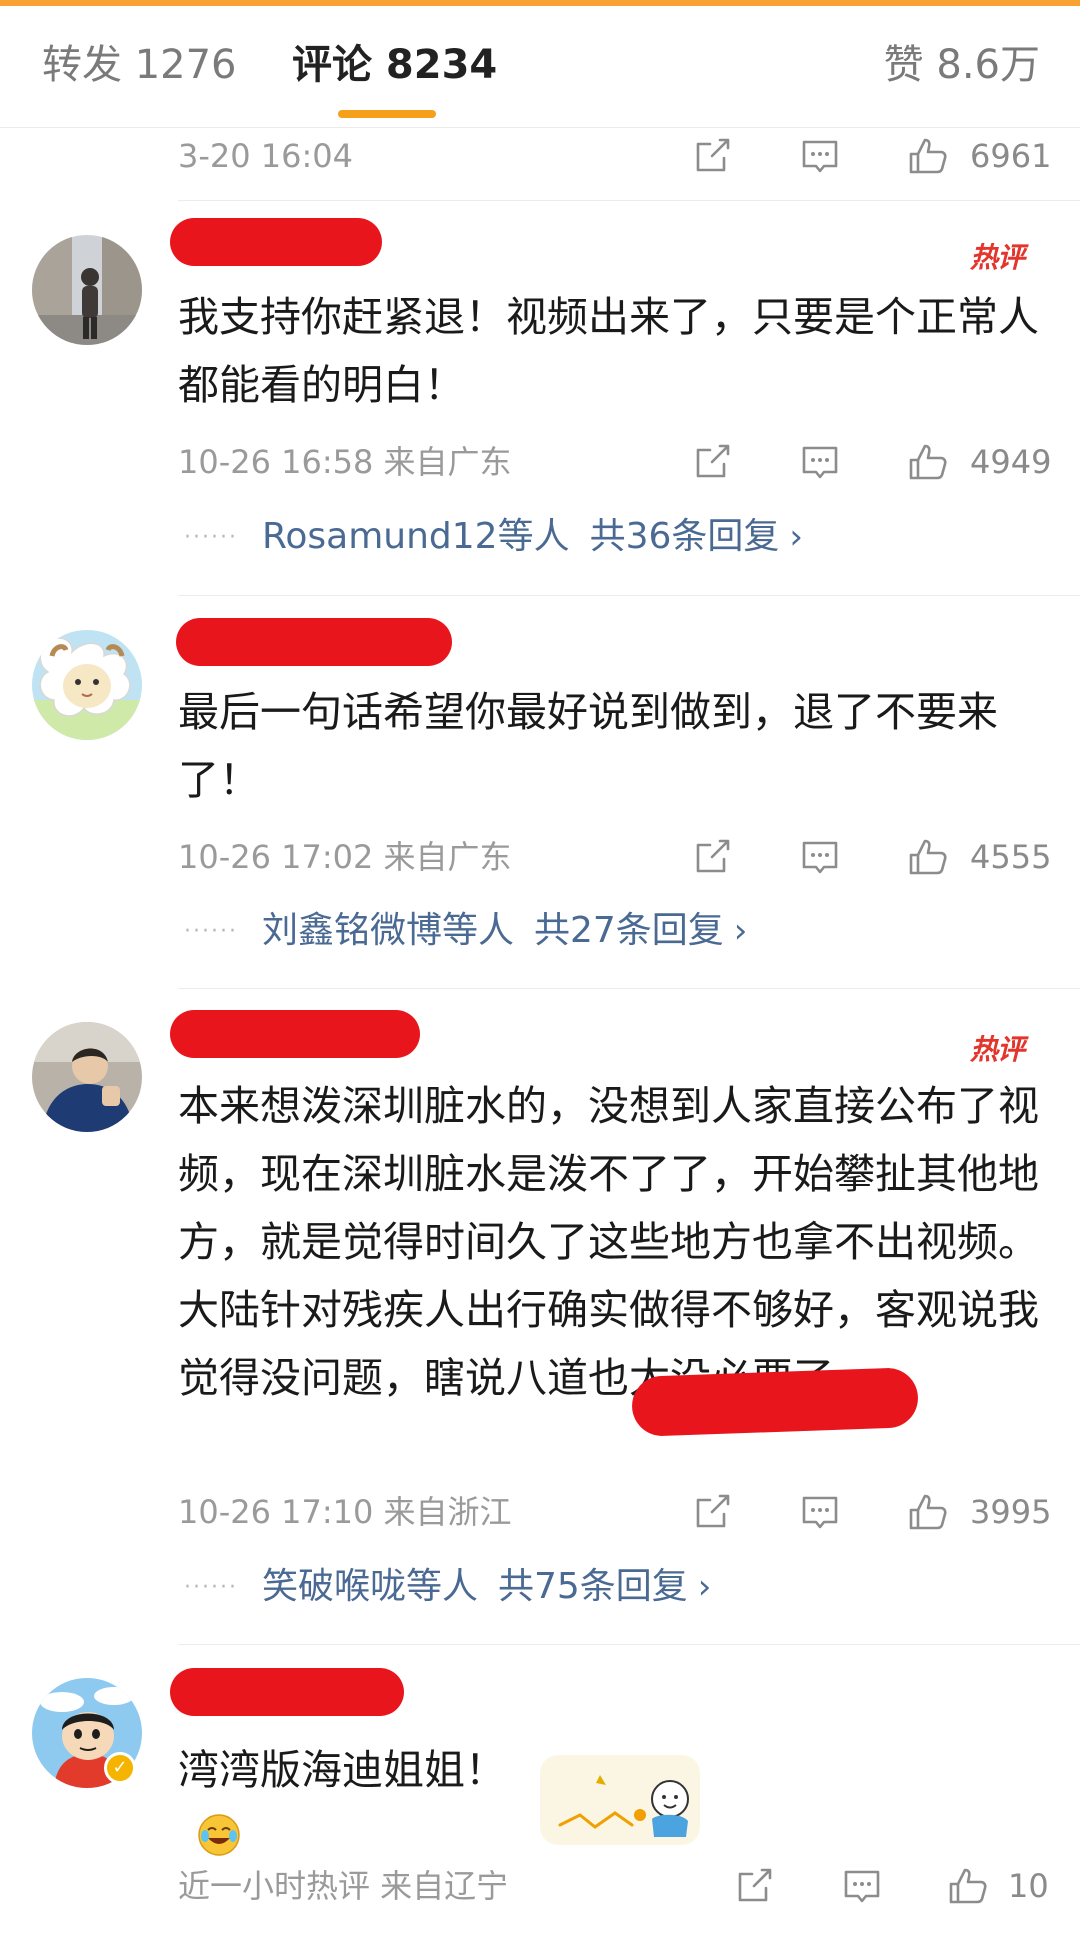 The height and width of the screenshot is (1959, 1080). What do you see at coordinates (1011, 462) in the screenshot?
I see `like-count: 4949` at bounding box center [1011, 462].